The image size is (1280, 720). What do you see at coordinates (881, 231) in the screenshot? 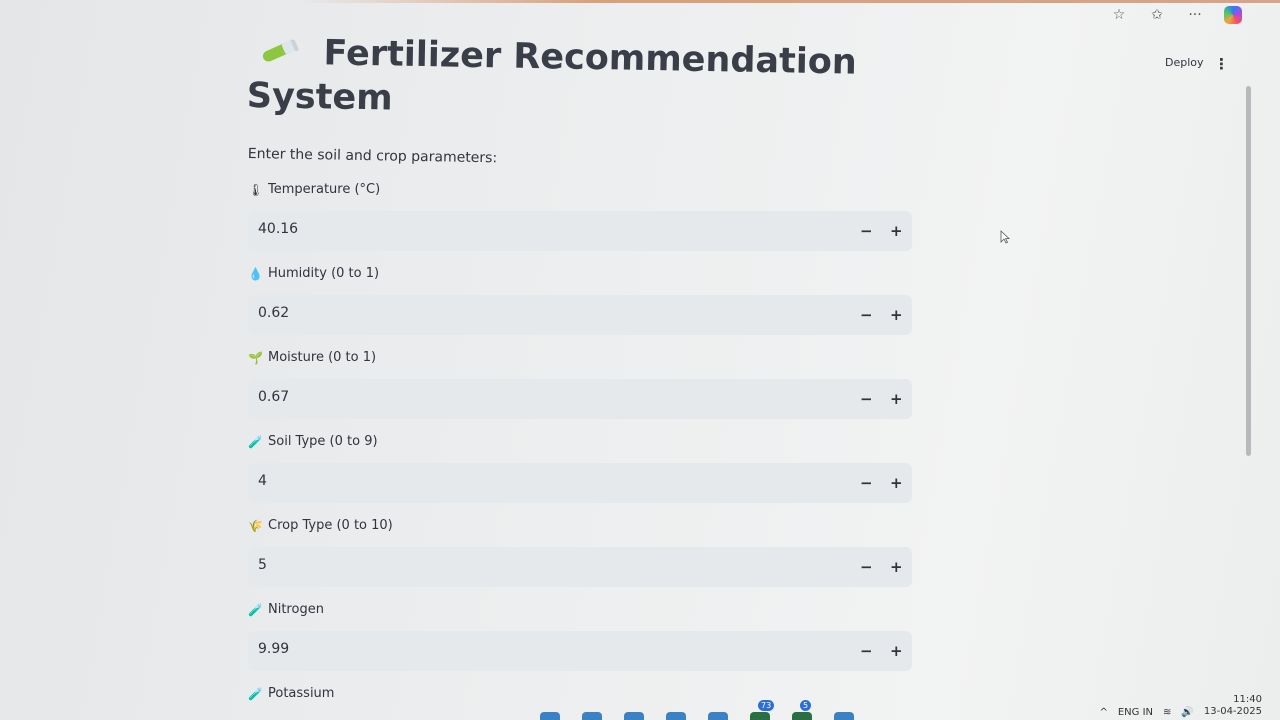
I see `temperature-stepper: − +` at bounding box center [881, 231].